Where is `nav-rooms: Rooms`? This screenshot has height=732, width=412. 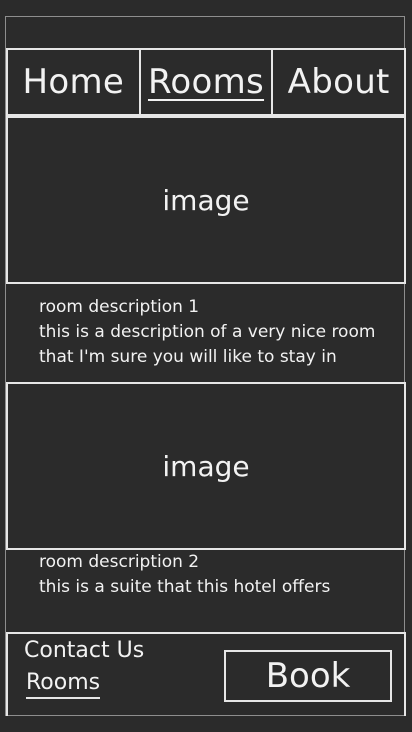 nav-rooms: Rooms is located at coordinates (205, 82).